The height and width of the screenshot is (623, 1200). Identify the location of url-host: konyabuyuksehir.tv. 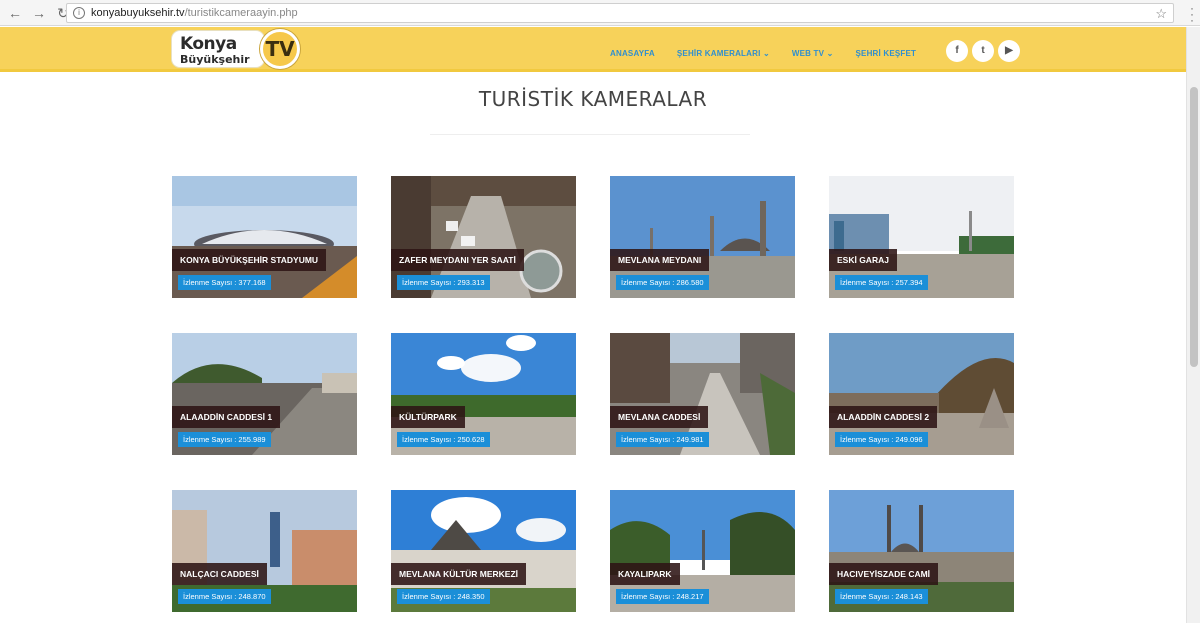
(138, 13).